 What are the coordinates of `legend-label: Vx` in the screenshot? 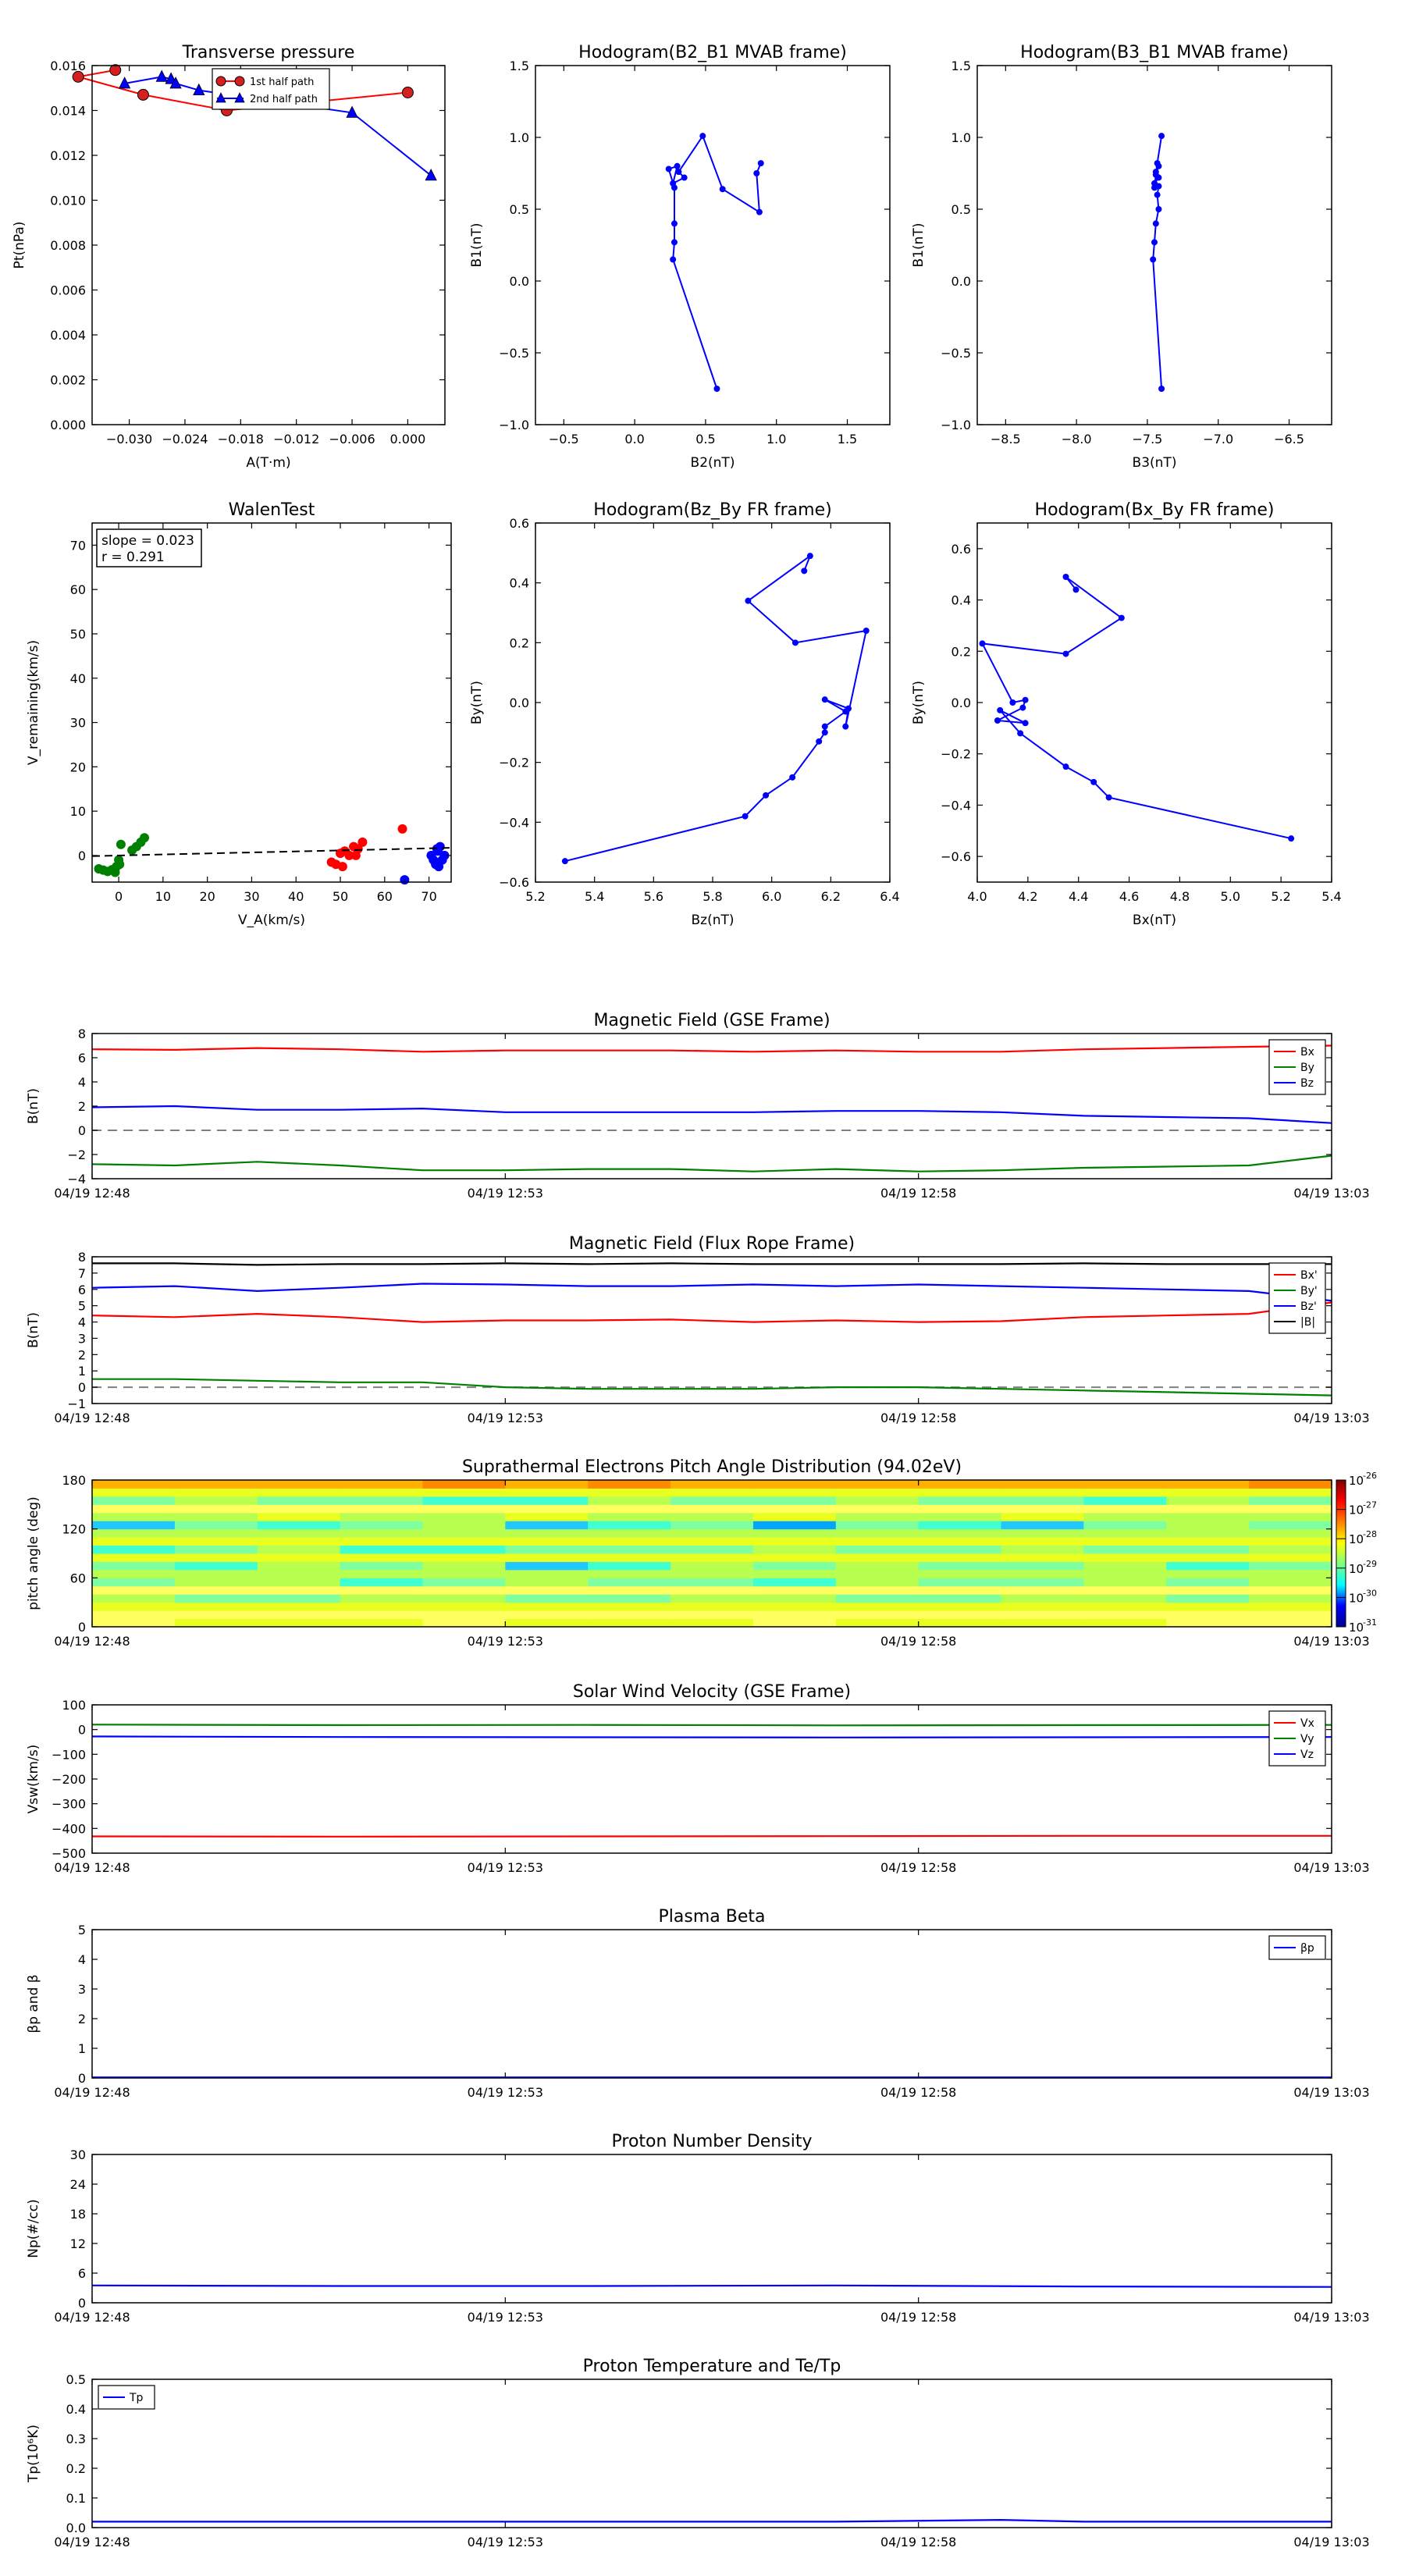 It's located at (1307, 1723).